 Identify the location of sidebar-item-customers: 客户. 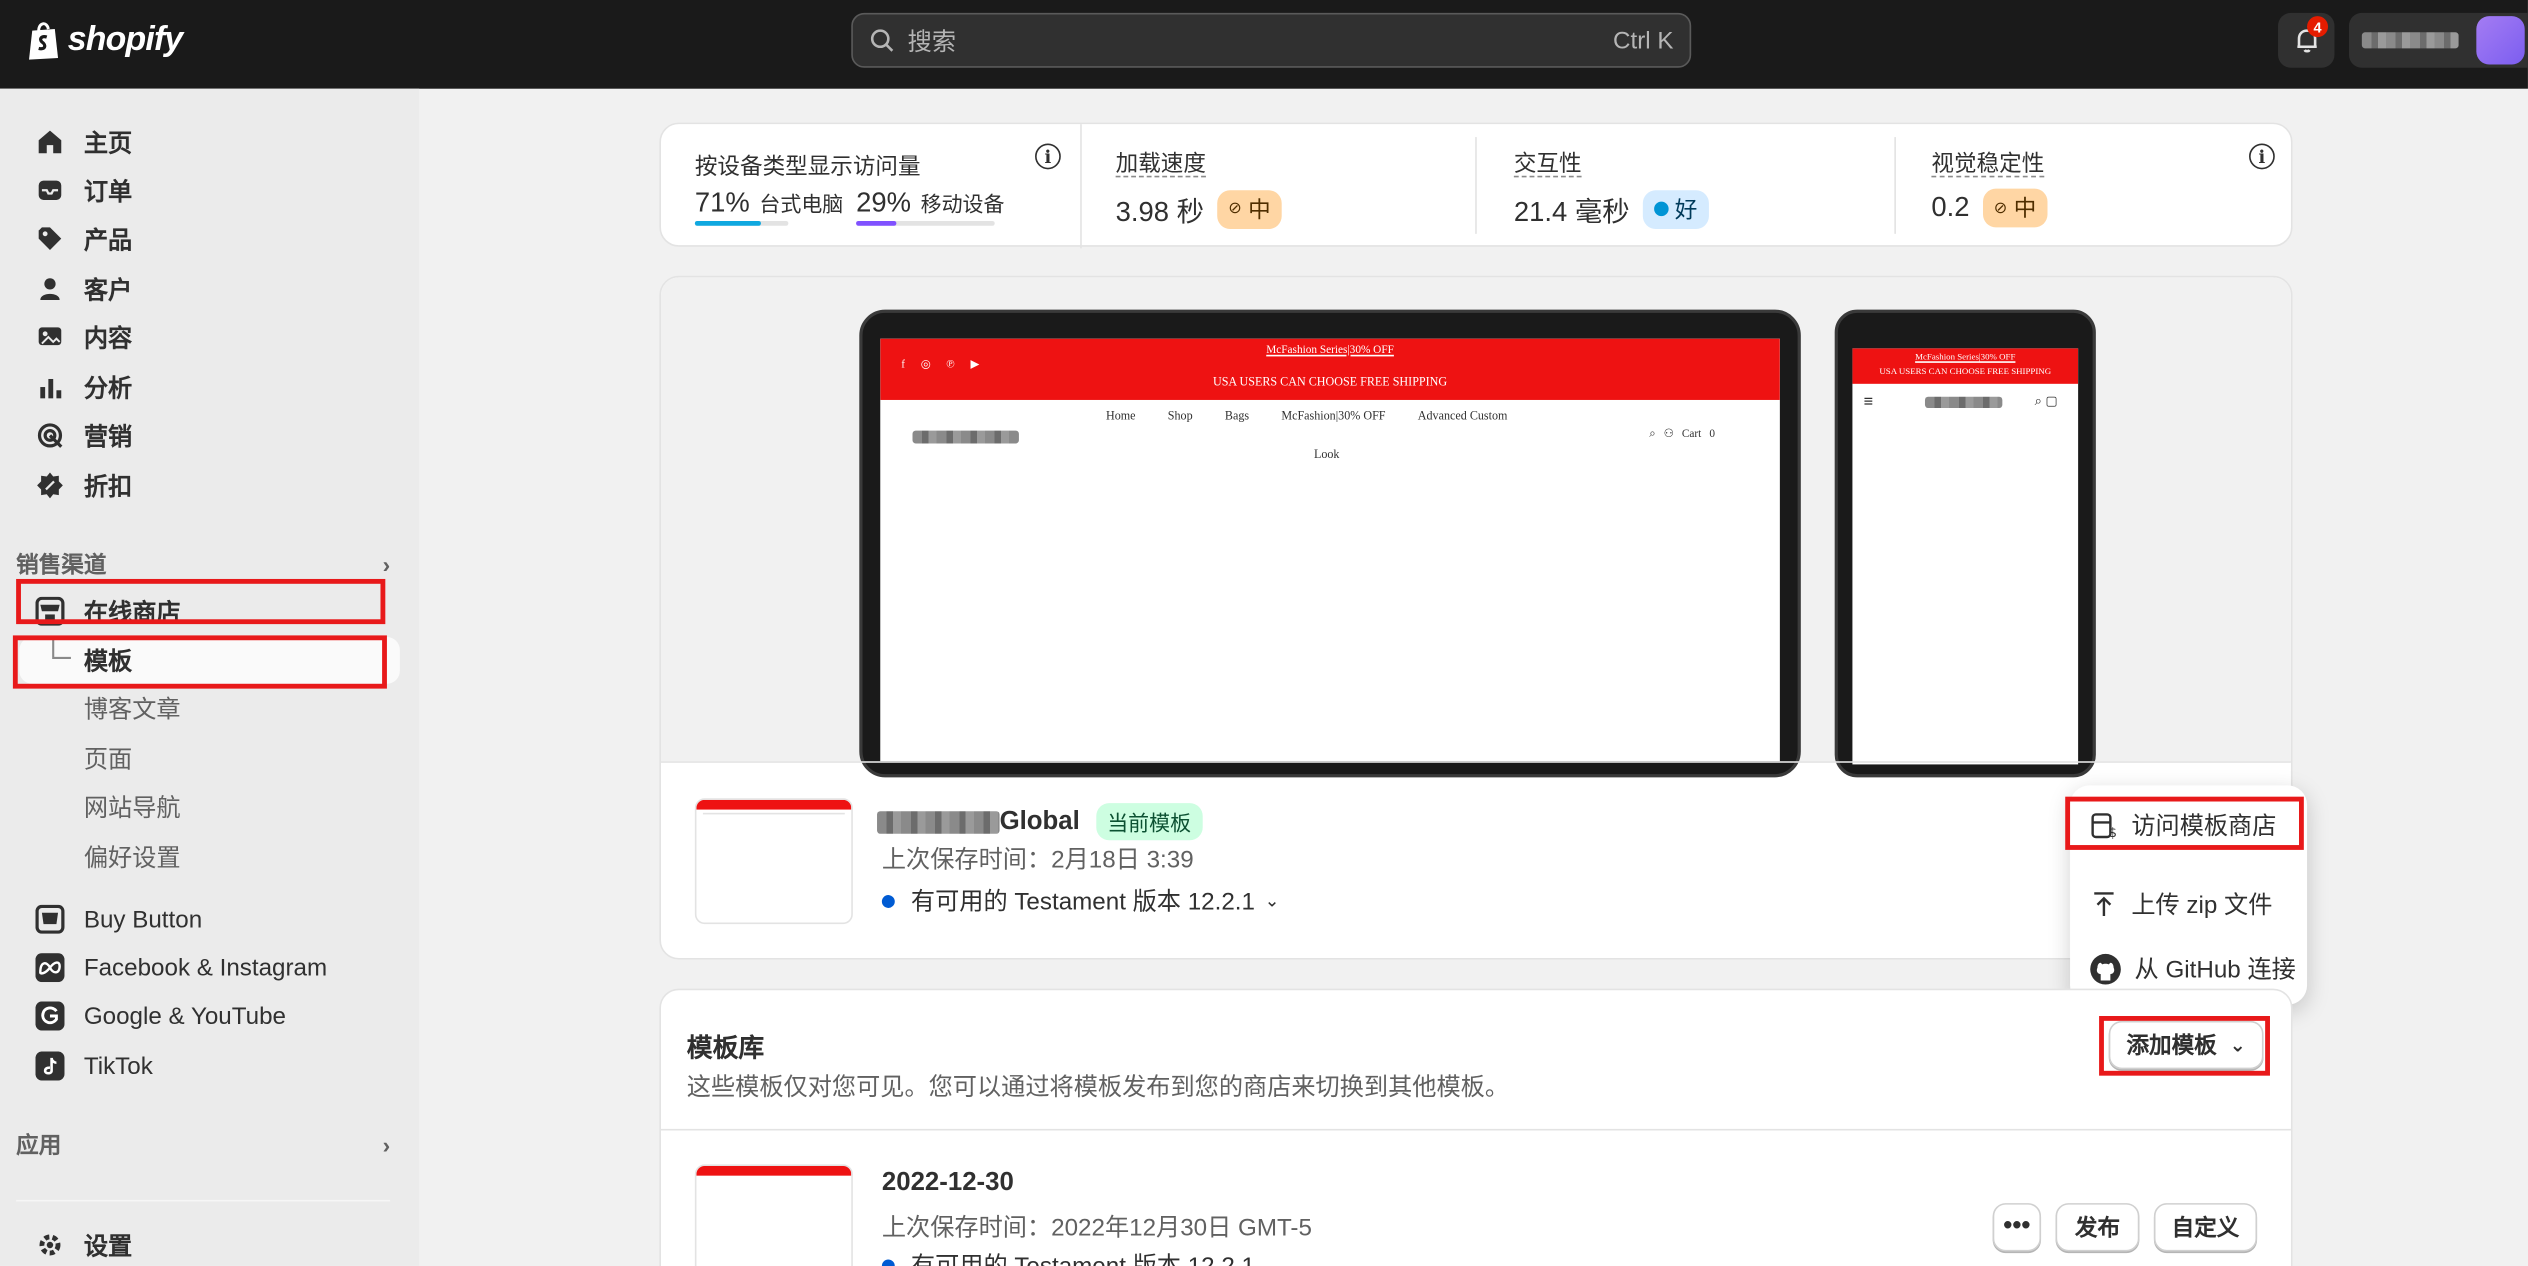
(83, 288).